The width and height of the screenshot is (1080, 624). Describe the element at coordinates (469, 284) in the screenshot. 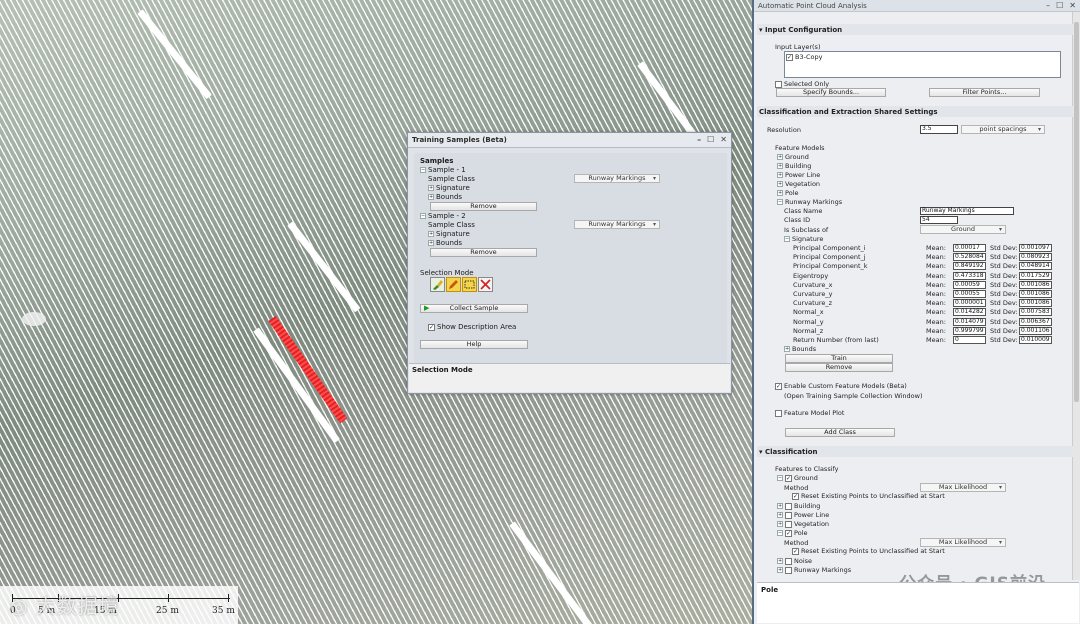

I see `rectangle-select-icon` at that location.